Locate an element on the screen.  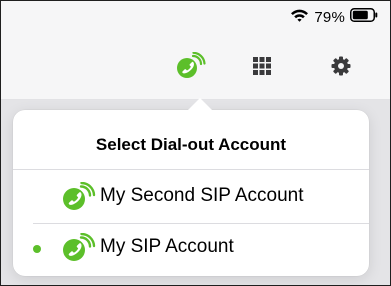
gear-icon is located at coordinates (341, 68).